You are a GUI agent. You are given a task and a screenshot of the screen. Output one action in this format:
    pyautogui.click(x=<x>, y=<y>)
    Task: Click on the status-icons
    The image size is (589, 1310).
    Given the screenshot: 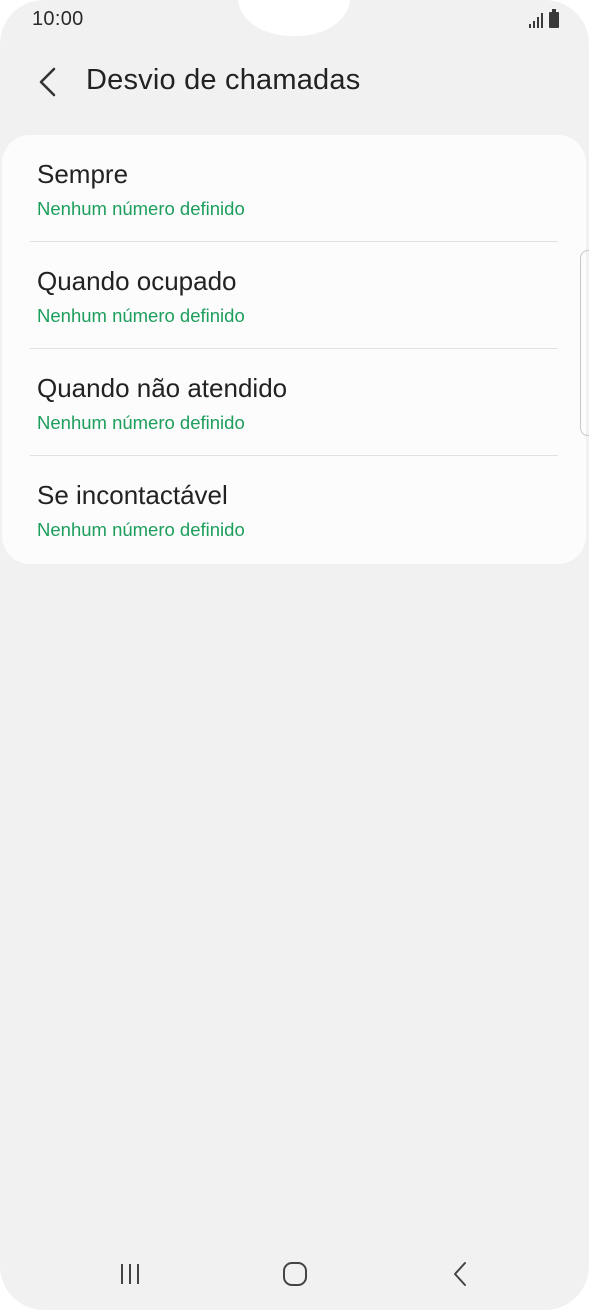 What is the action you would take?
    pyautogui.click(x=544, y=18)
    